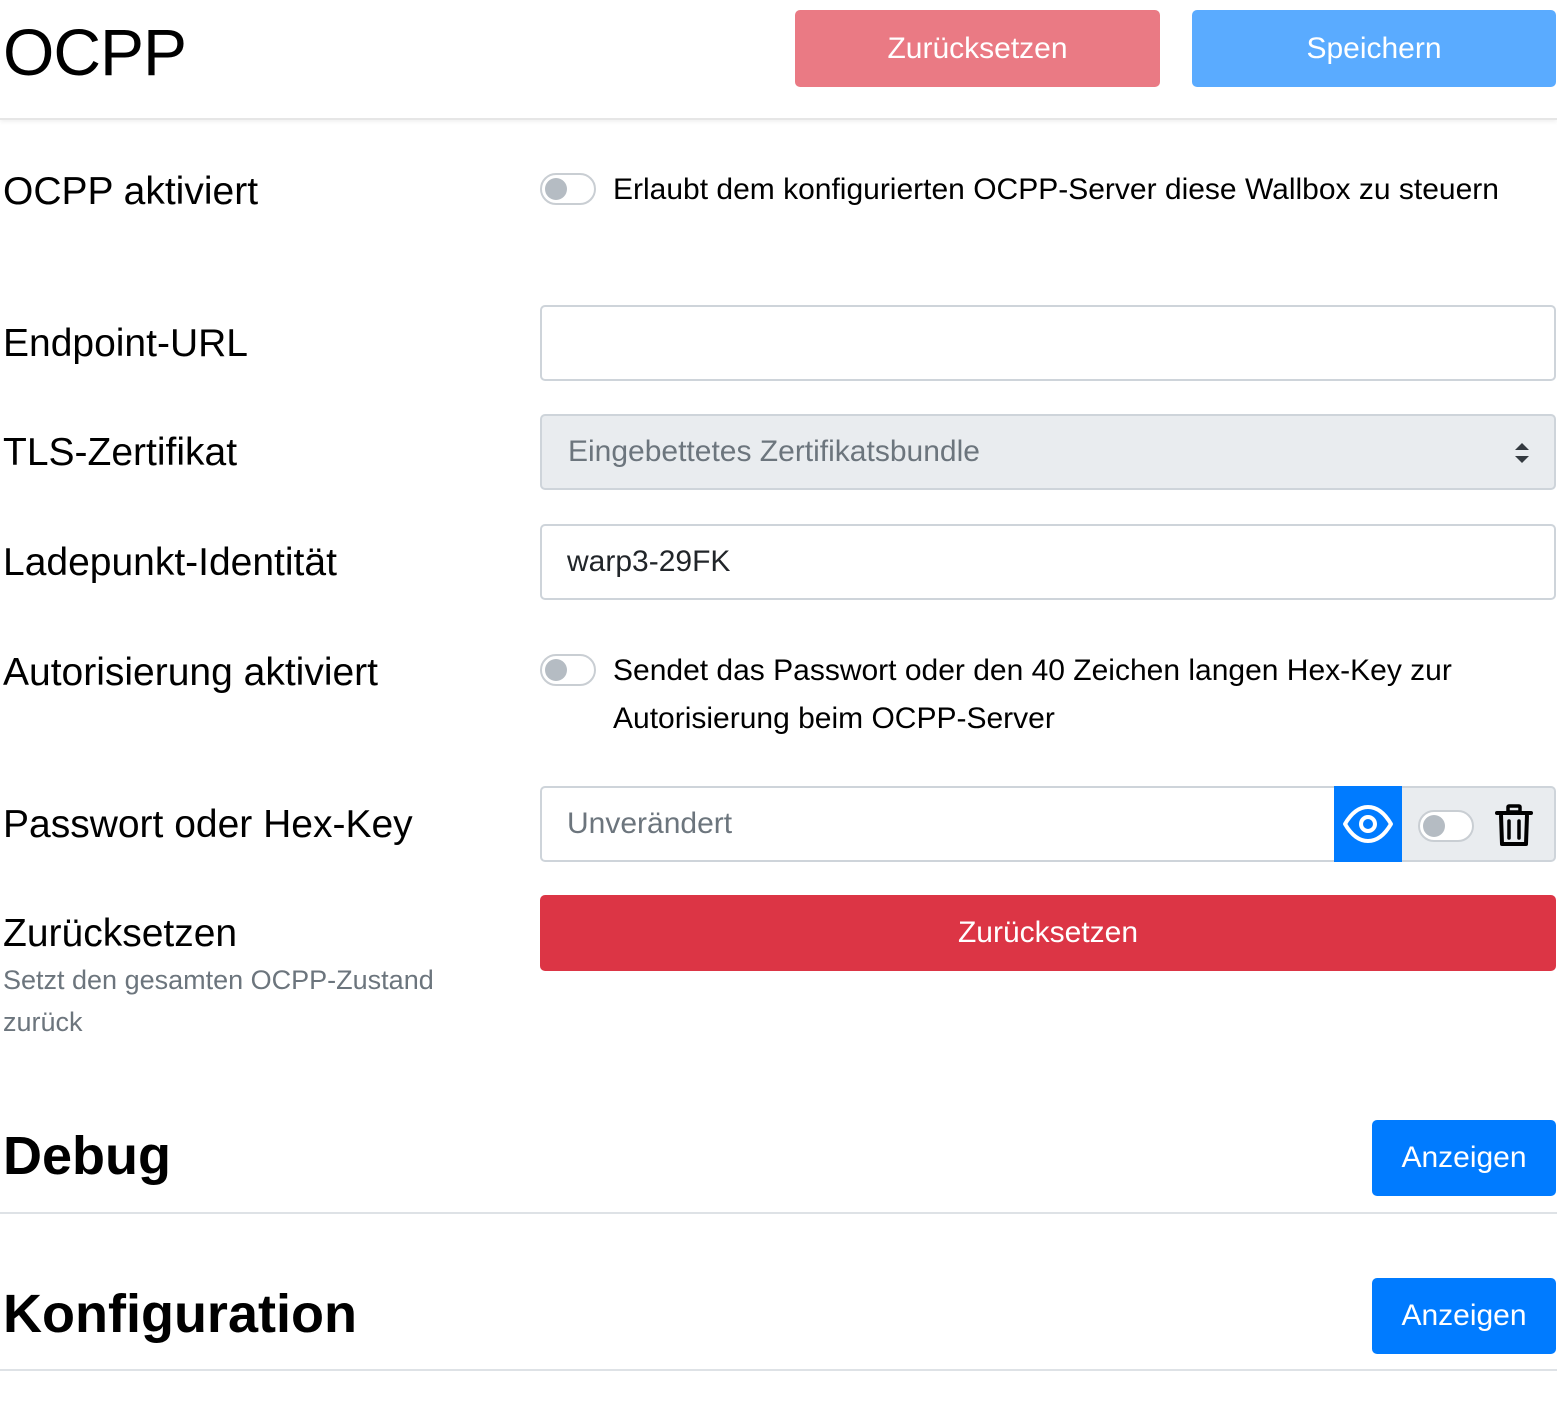  I want to click on tls-cert-label: TLS-Zertifikat, so click(120, 452).